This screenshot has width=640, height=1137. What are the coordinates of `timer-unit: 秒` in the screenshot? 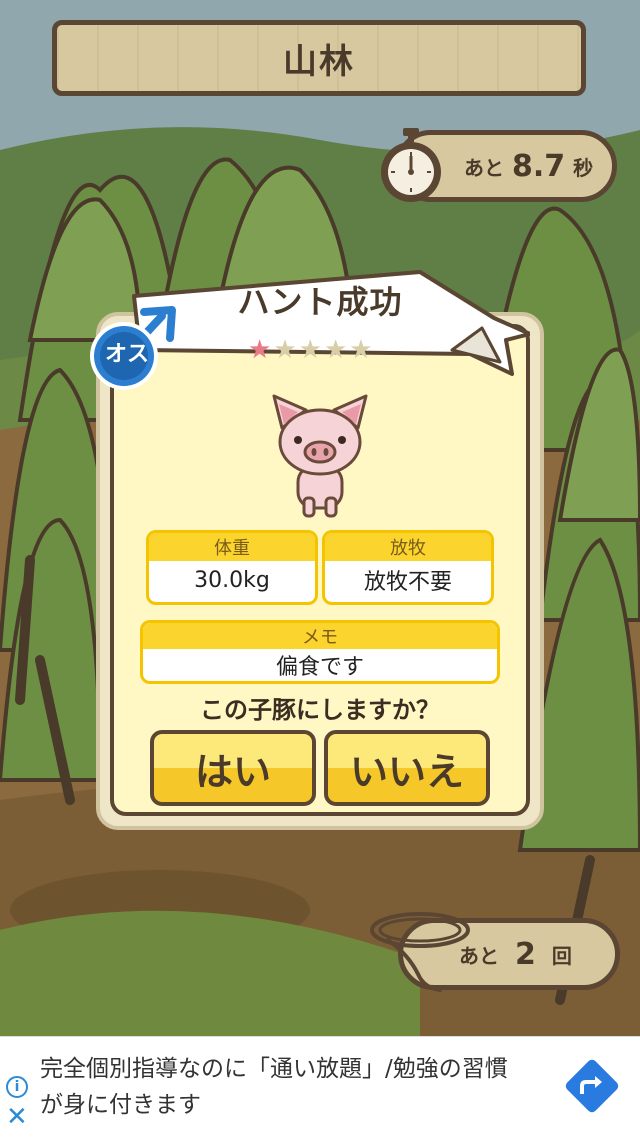 It's located at (583, 167).